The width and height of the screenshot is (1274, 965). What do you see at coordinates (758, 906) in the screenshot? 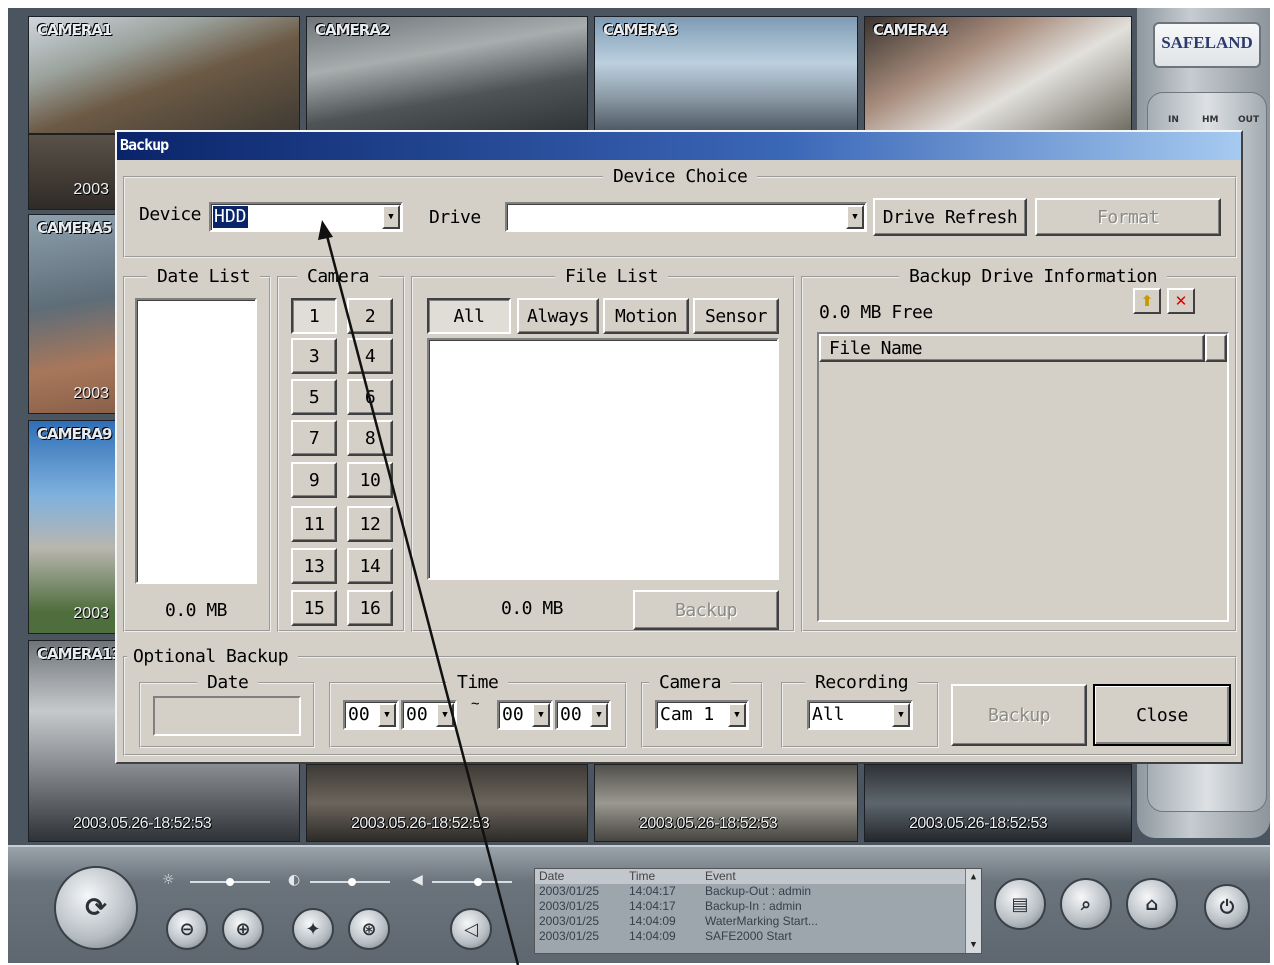
I see `event-log-row: 2003/01/25 14:04:17 Backup-In : admin` at bounding box center [758, 906].